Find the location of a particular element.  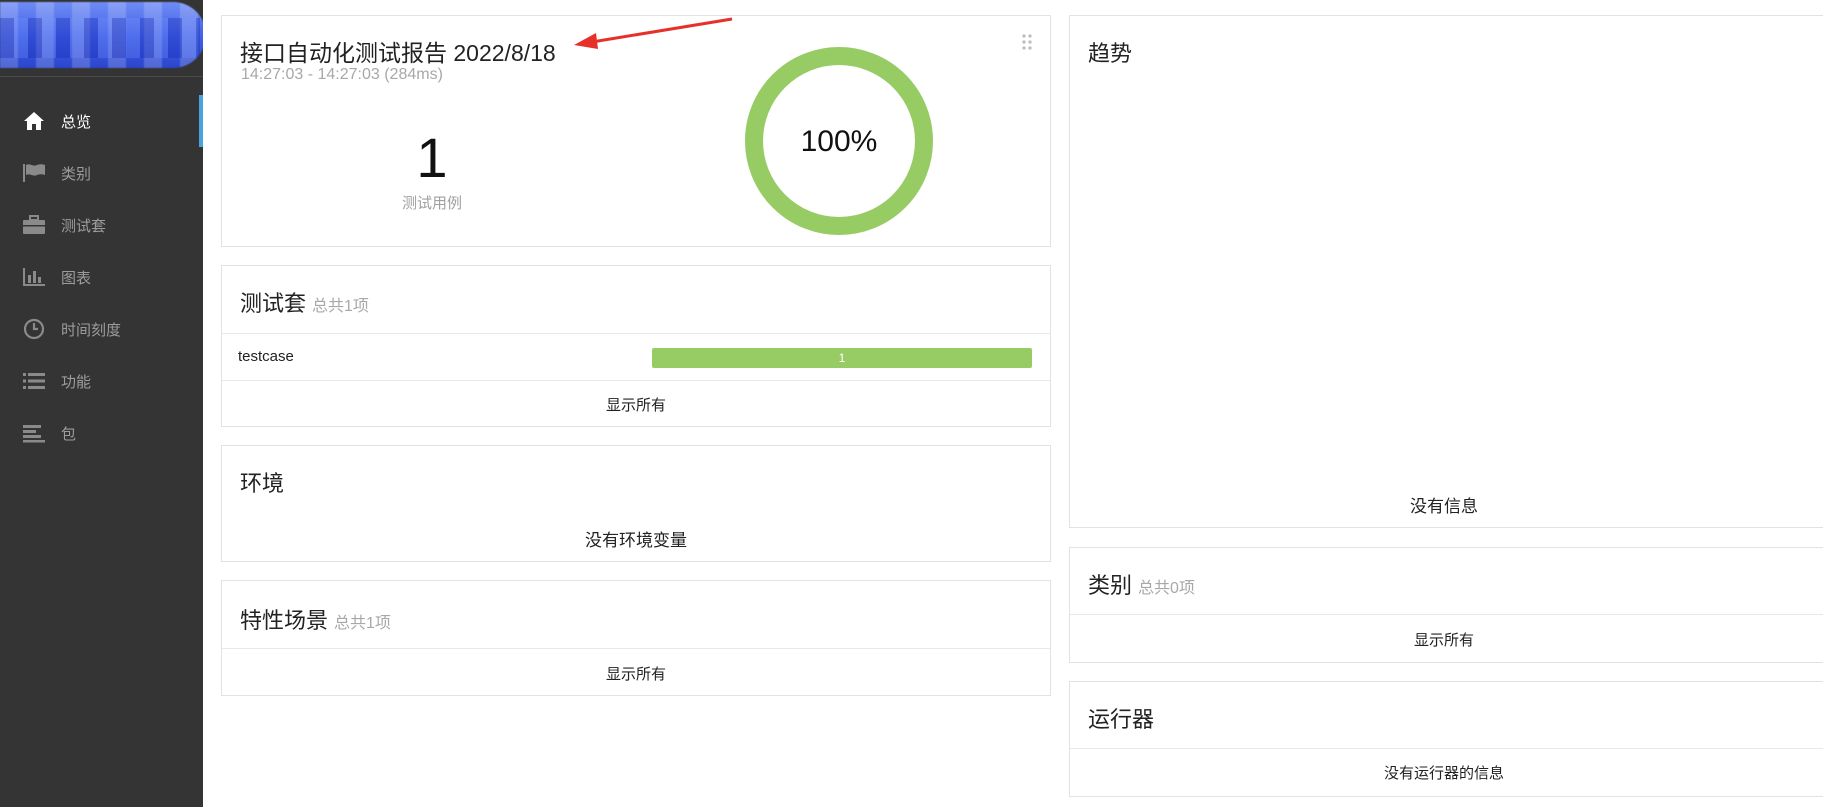

suite-name: testcase is located at coordinates (266, 356).